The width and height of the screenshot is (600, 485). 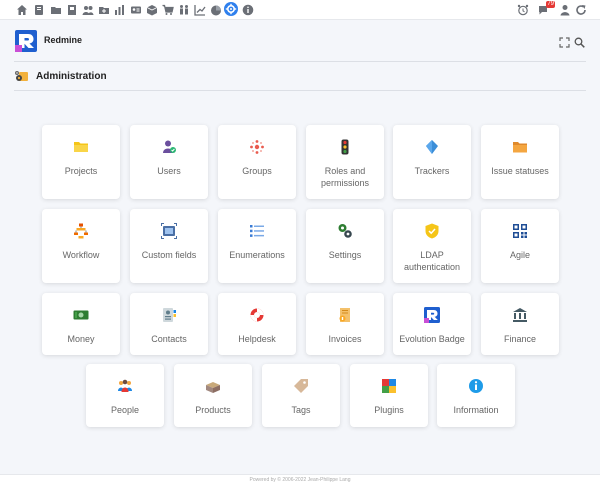 I want to click on tile-tags: Tags, so click(x=301, y=395).